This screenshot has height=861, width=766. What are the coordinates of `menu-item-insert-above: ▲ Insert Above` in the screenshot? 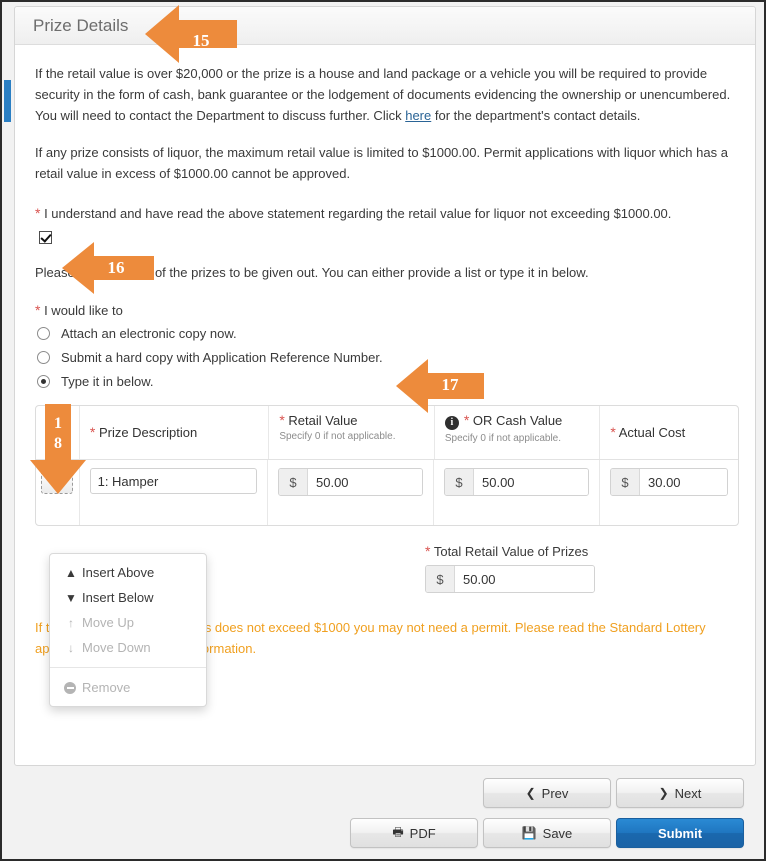 It's located at (128, 572).